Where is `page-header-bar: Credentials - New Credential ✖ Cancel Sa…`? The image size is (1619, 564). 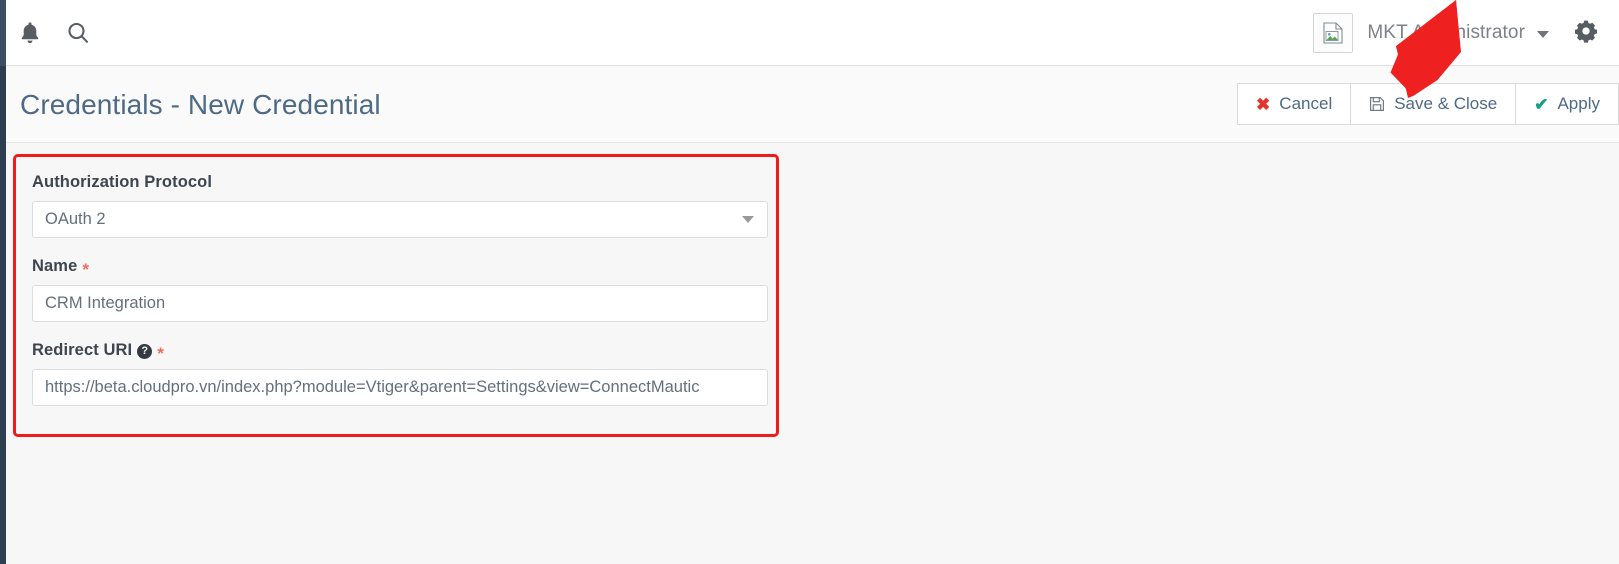
page-header-bar: Credentials - New Credential ✖ Cancel Sa… is located at coordinates (812, 105).